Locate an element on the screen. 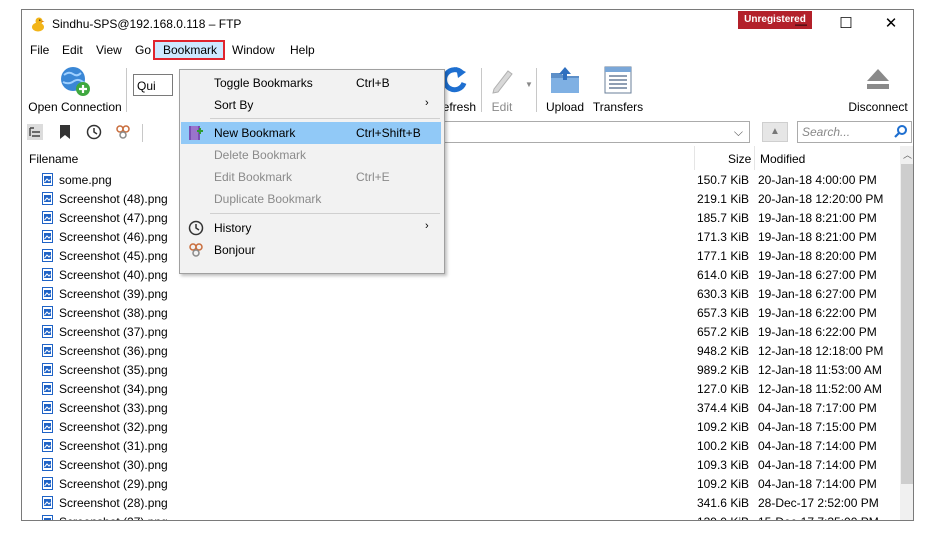 Image resolution: width=931 pixels, height=536 pixels. menu-item-label: Duplicate Bookmark is located at coordinates (268, 199).